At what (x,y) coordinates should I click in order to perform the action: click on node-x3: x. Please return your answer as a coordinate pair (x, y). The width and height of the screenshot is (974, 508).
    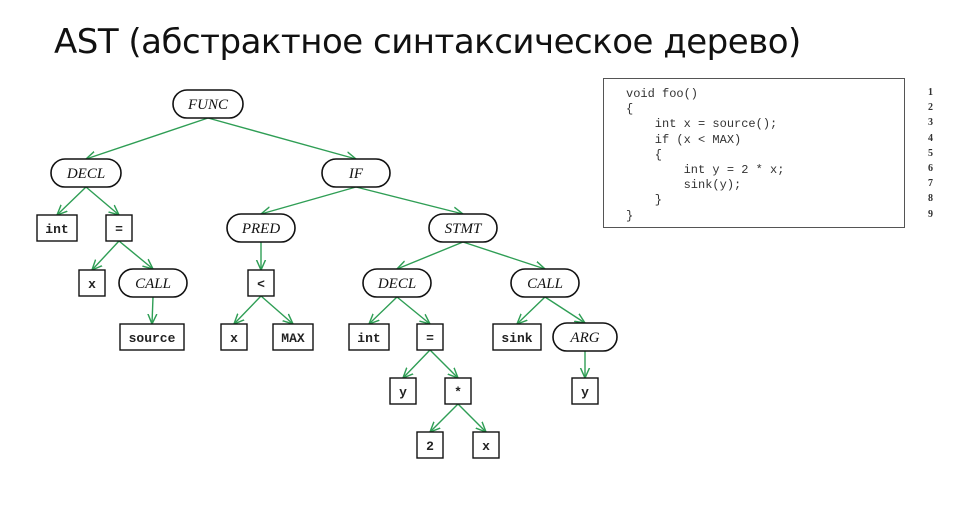
    Looking at the image, I should click on (486, 445).